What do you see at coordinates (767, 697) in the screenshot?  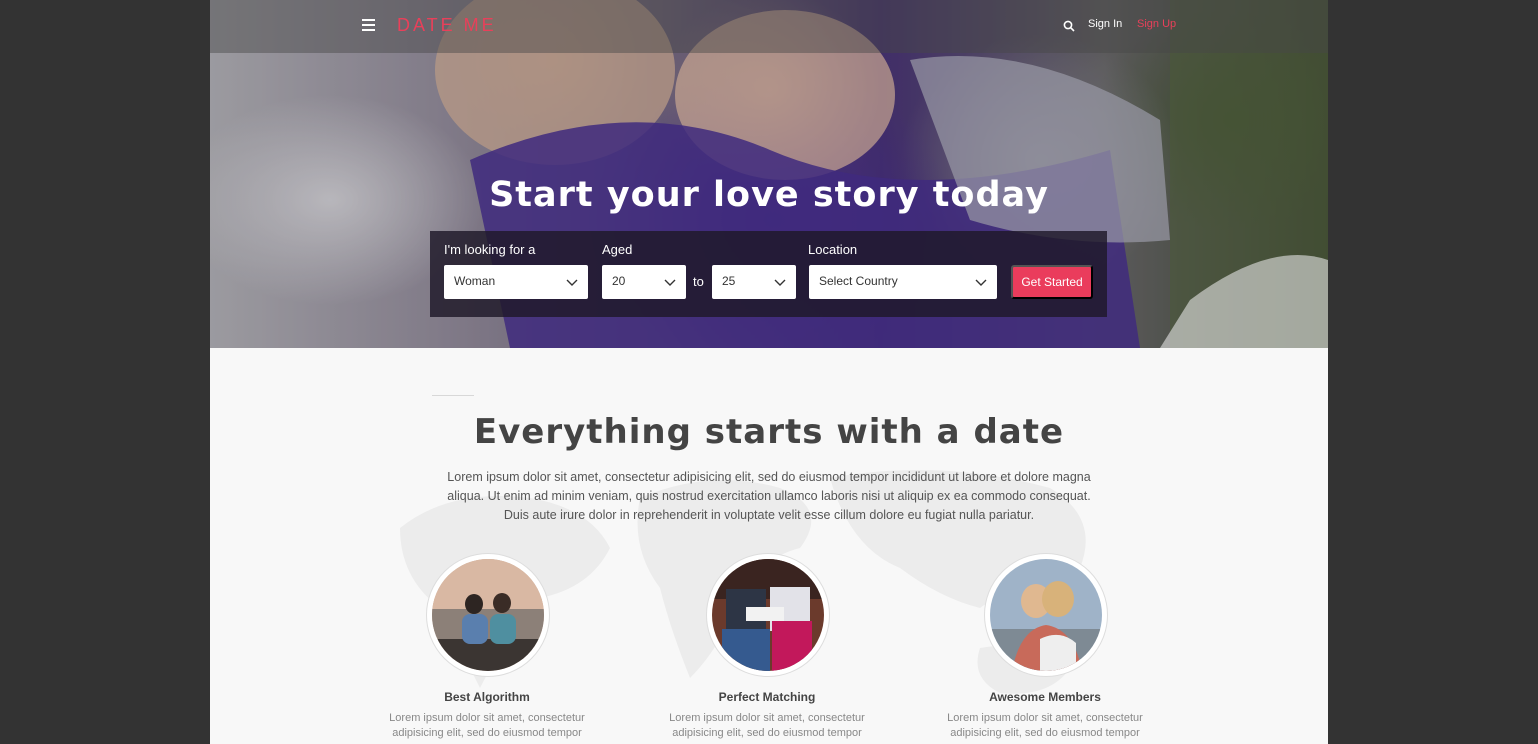 I see `feature-title: Perfect Matching` at bounding box center [767, 697].